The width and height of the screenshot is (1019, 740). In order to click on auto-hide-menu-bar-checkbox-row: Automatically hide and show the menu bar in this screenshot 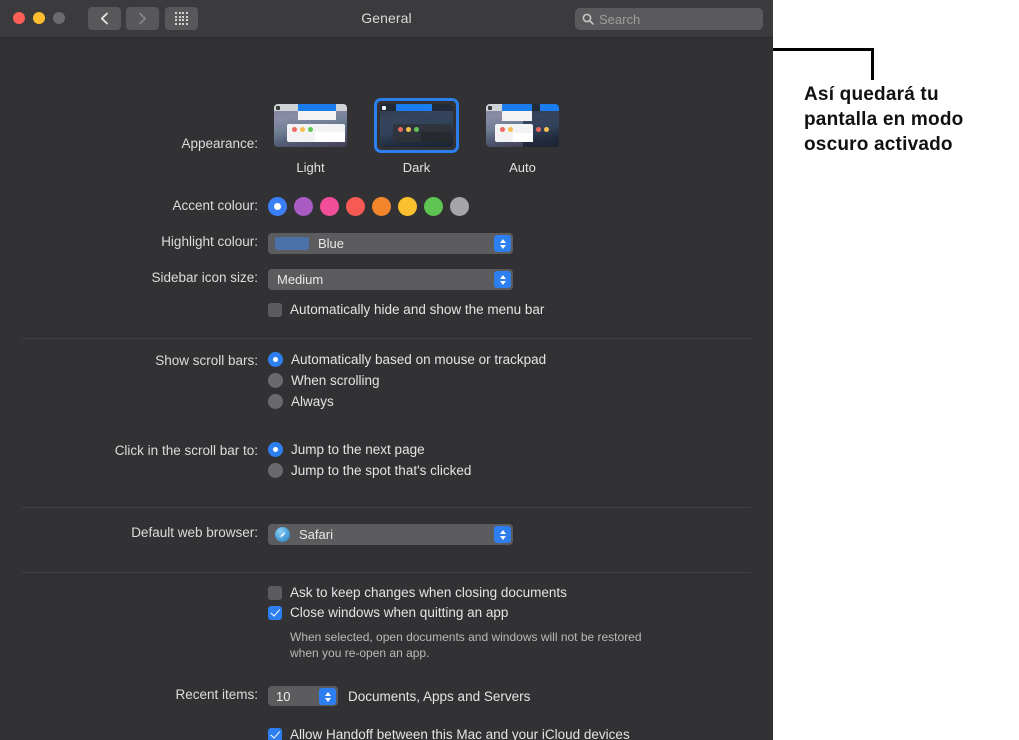, I will do `click(520, 309)`.